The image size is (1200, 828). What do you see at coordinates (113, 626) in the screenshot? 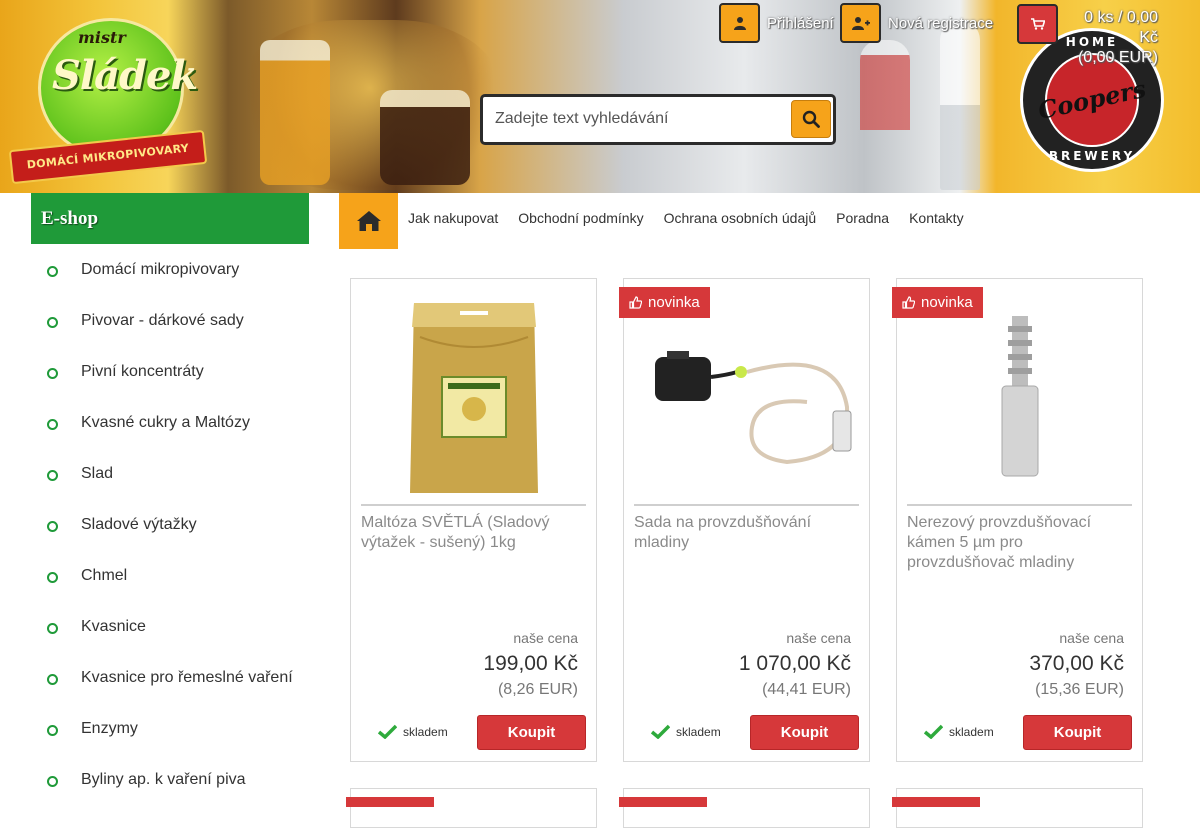
I see `sidebar-item-label: Kvasnice` at bounding box center [113, 626].